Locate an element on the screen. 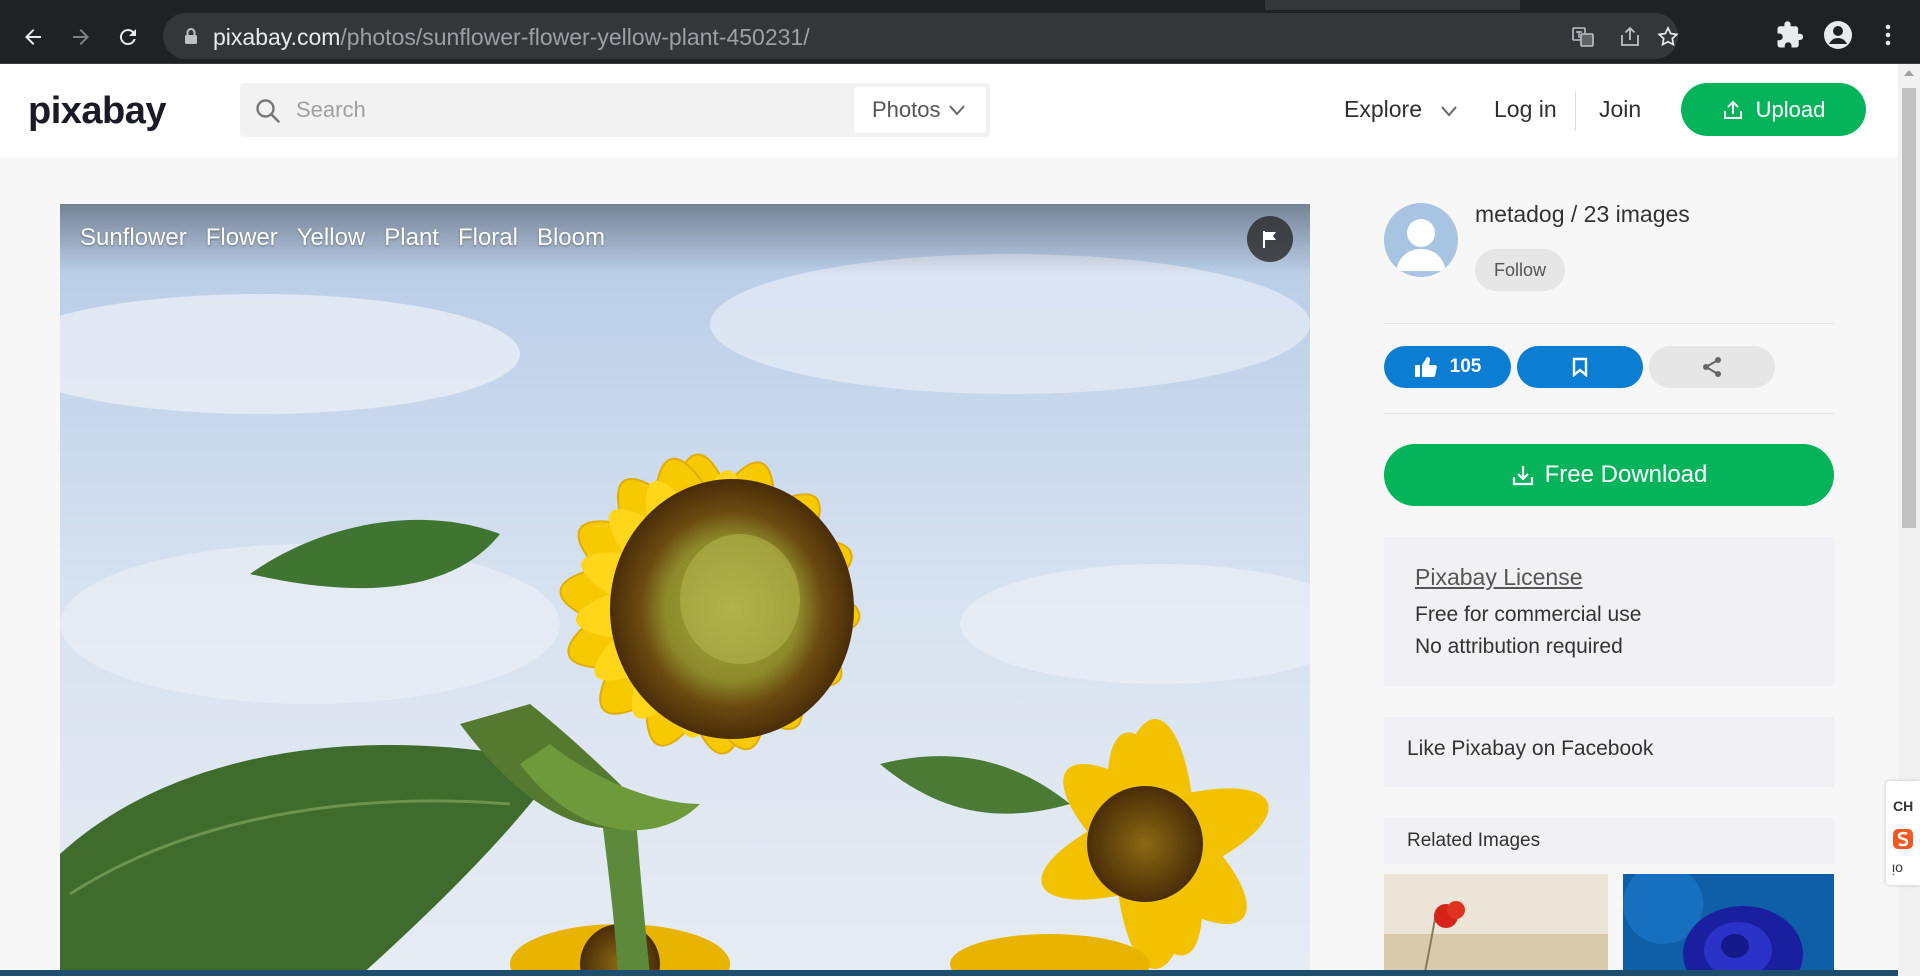 This screenshot has height=976, width=1920. bottom-bar is located at coordinates (949, 973).